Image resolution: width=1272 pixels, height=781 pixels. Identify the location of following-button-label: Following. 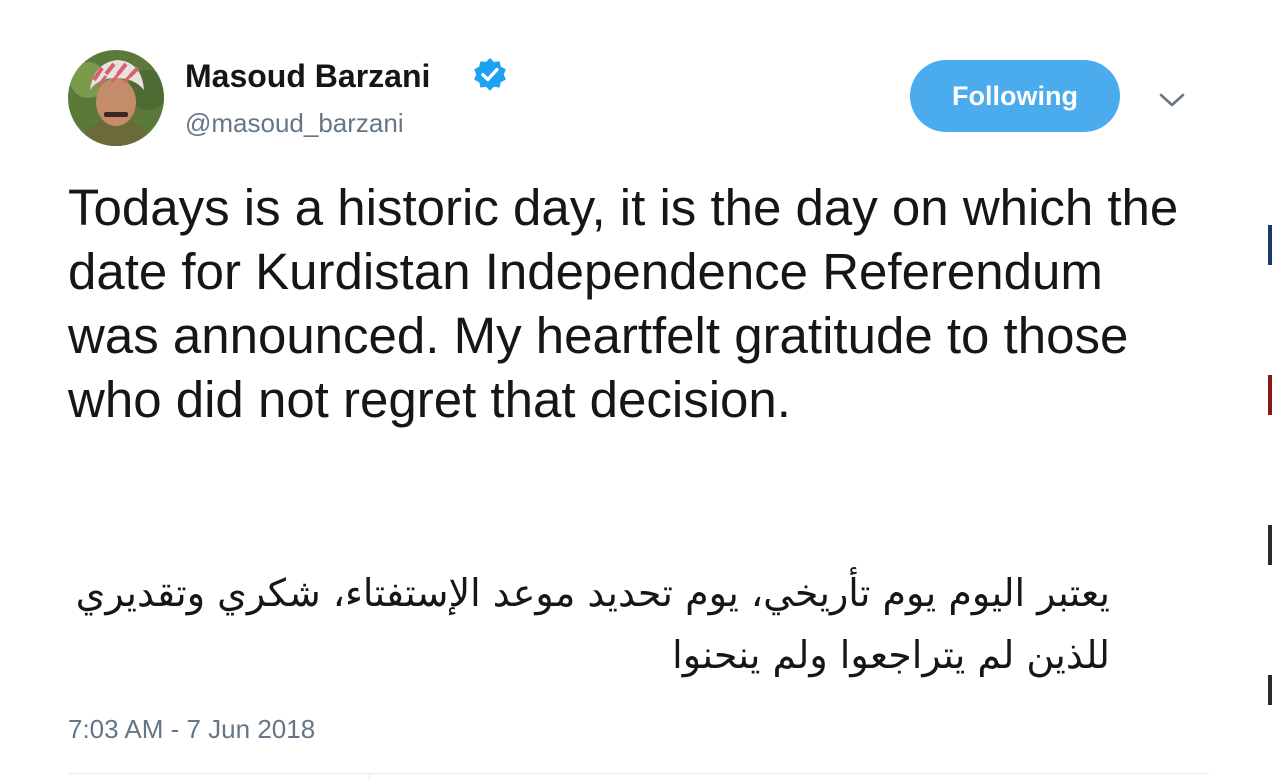
(1015, 95).